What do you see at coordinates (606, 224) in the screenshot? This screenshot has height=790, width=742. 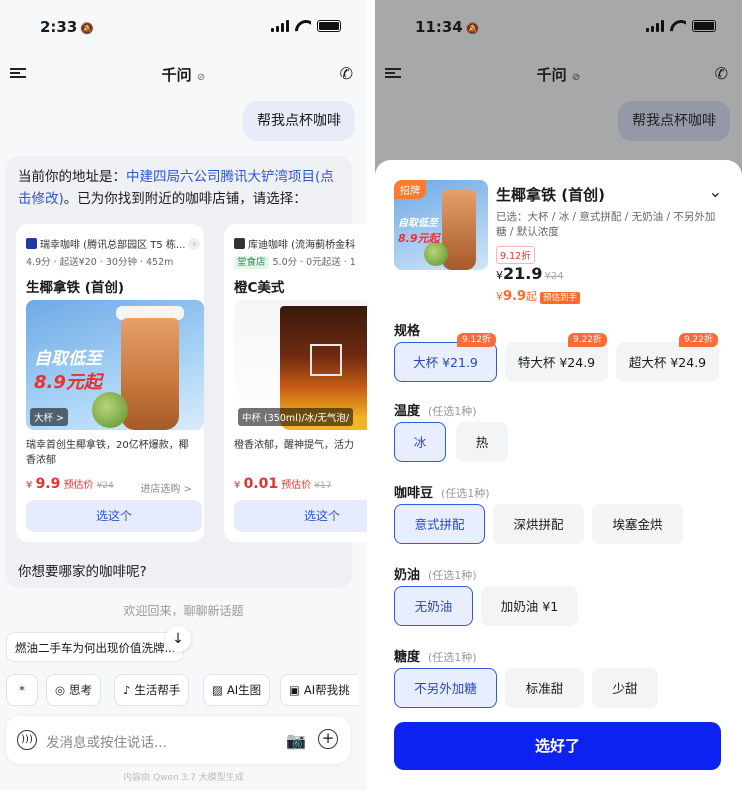 I see `selected-summary: 已选：大杯 / 冰 / 意式拼配 / 无奶油 / 不另外加糖 / 默认浓度` at bounding box center [606, 224].